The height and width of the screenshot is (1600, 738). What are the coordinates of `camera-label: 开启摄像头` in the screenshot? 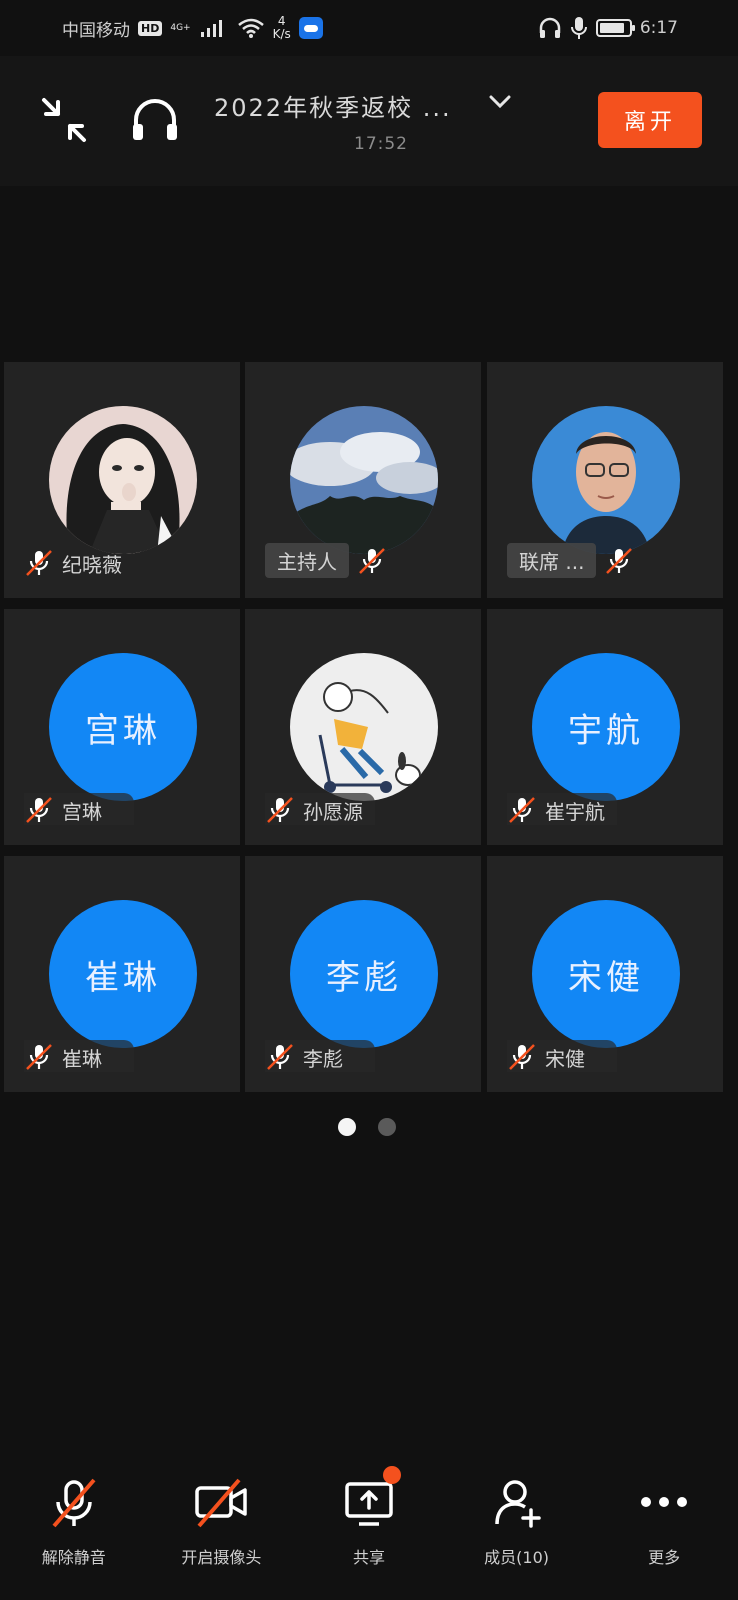 It's located at (221, 1557).